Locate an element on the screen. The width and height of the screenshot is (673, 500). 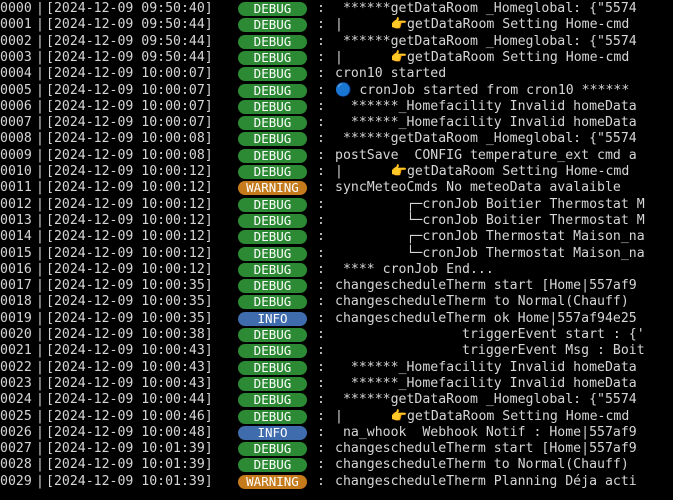
log-message: └─cronJob Boitier Thermostat M is located at coordinates (490, 220).